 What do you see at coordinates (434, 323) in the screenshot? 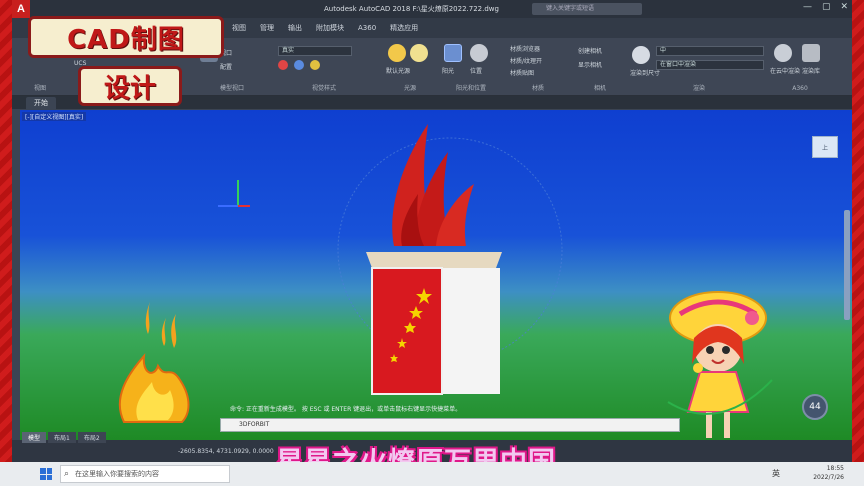
I see `torch-box` at bounding box center [434, 323].